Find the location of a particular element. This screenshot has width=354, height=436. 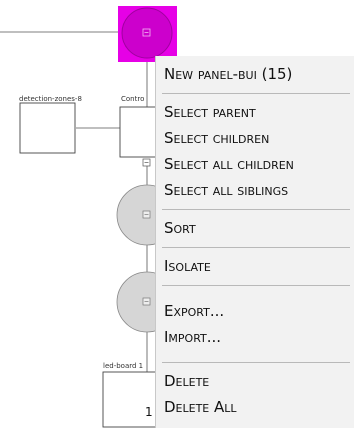

detection-zones-label: detection-zones-8 is located at coordinates (50, 99).